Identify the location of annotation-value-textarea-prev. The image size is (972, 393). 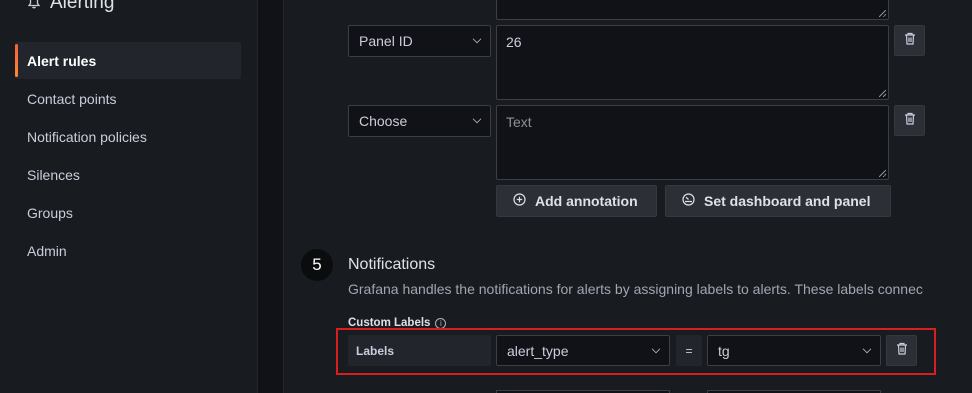
(692, 10).